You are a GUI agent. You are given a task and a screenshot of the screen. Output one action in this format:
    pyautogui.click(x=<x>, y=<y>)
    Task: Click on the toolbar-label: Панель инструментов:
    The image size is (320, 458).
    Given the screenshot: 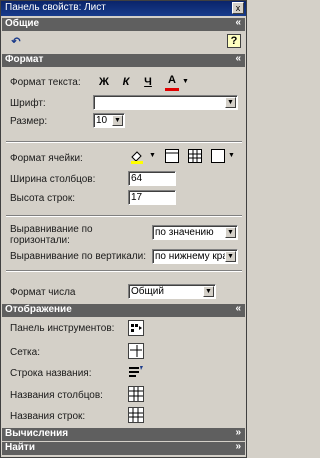 What is the action you would take?
    pyautogui.click(x=62, y=328)
    